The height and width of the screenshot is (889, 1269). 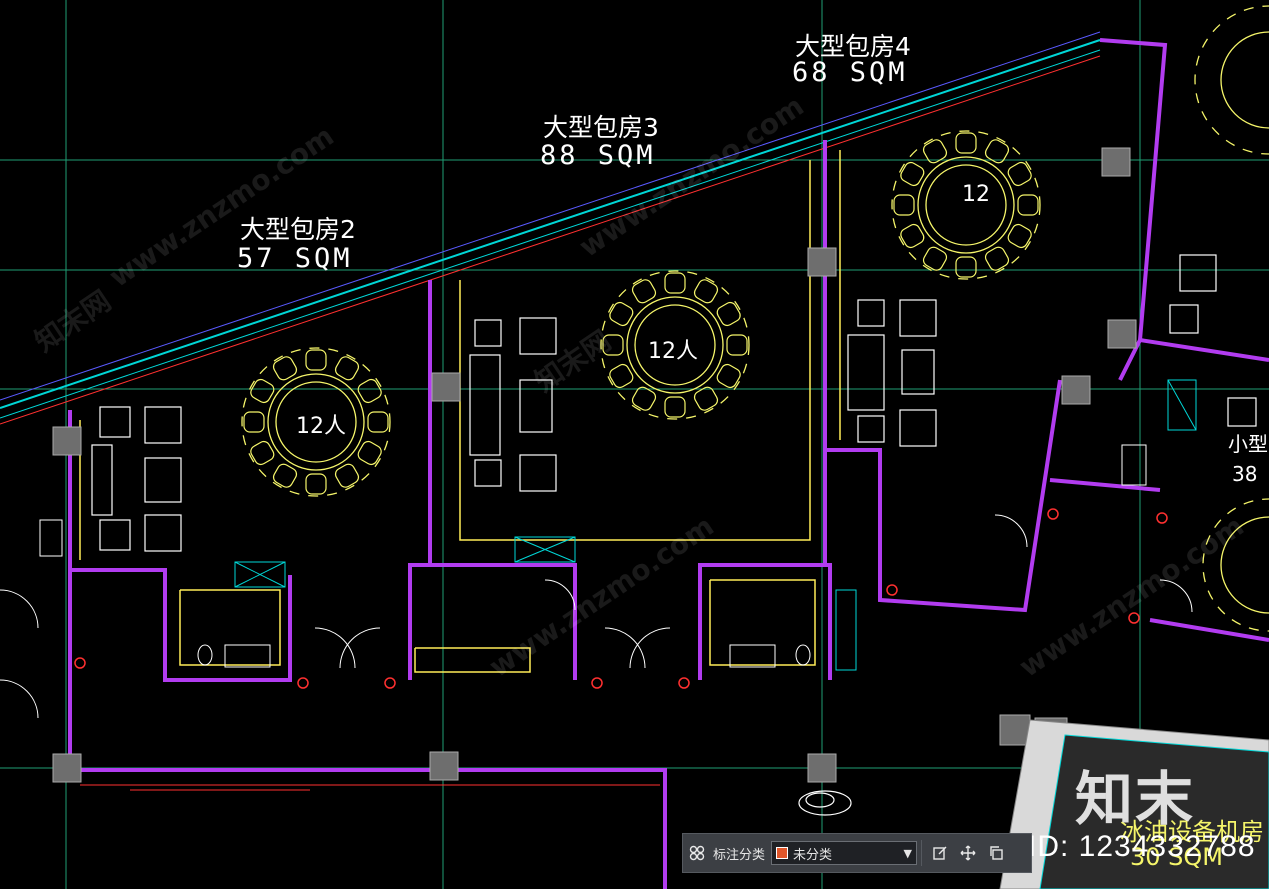 What do you see at coordinates (673, 351) in the screenshot?
I see `table-label-room3: 12人` at bounding box center [673, 351].